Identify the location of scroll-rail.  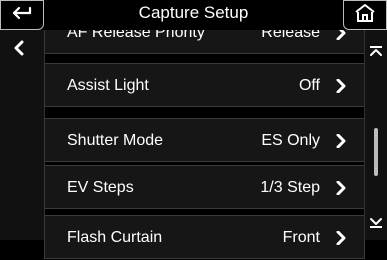
(375, 135).